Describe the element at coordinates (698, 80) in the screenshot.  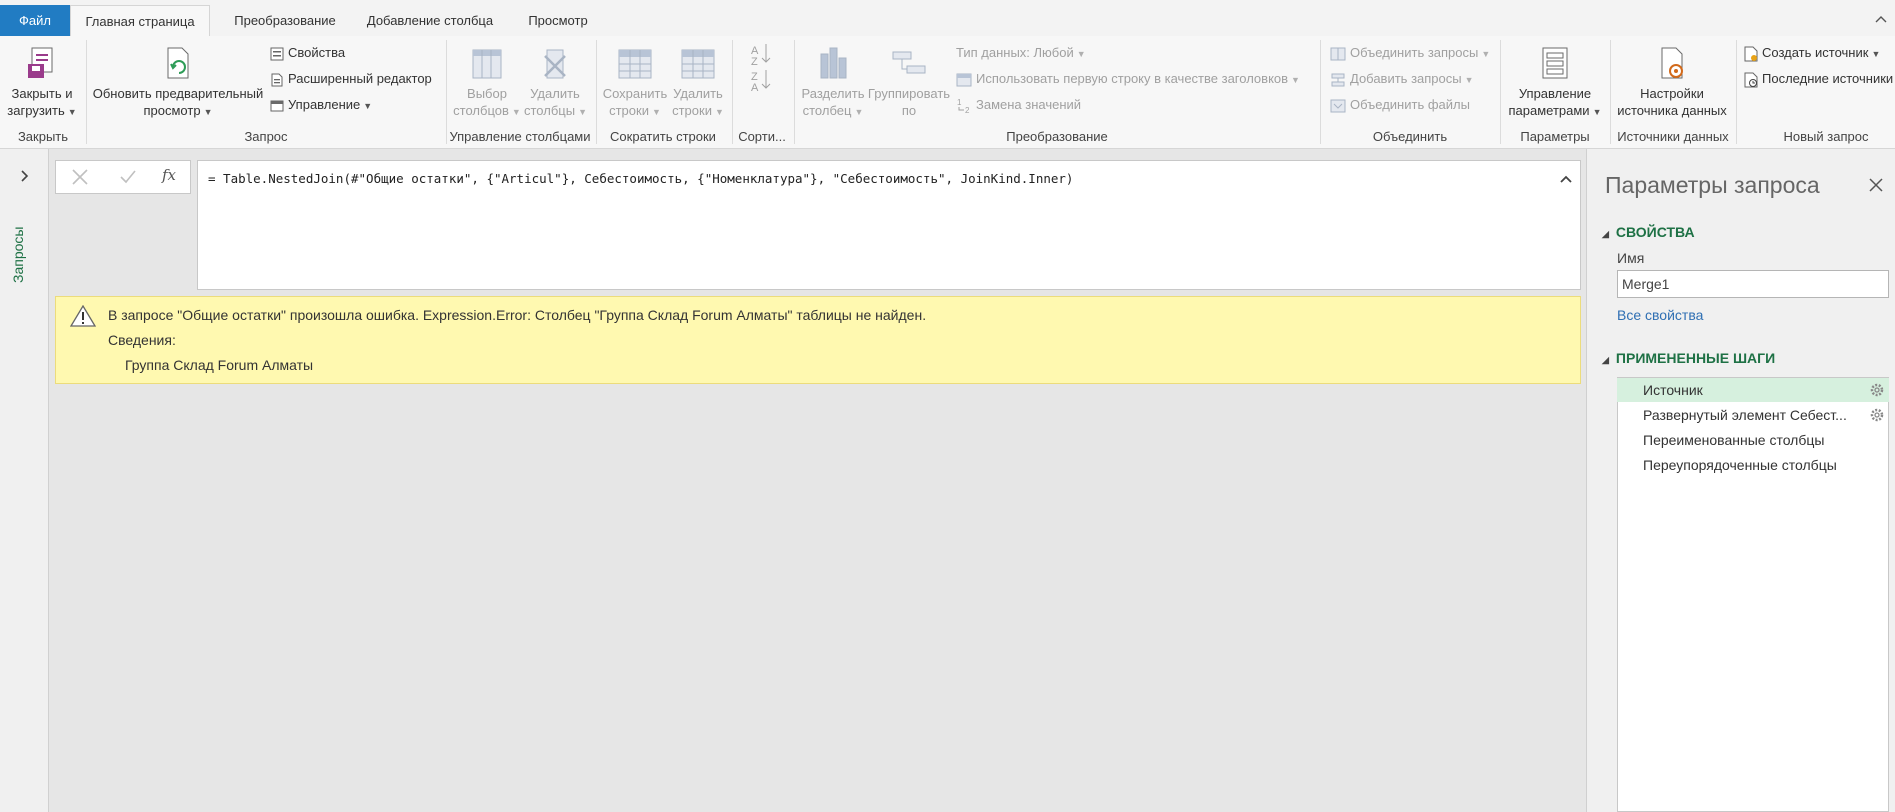
I see `remove-rows-button: Удалить строки ▼` at that location.